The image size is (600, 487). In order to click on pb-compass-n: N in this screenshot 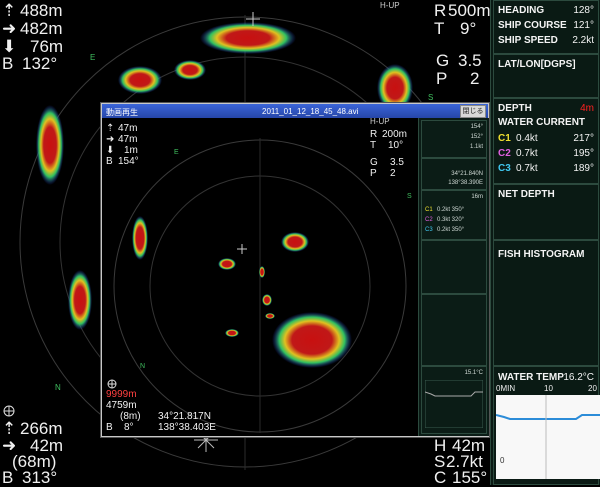, I will do `click(142, 366)`.